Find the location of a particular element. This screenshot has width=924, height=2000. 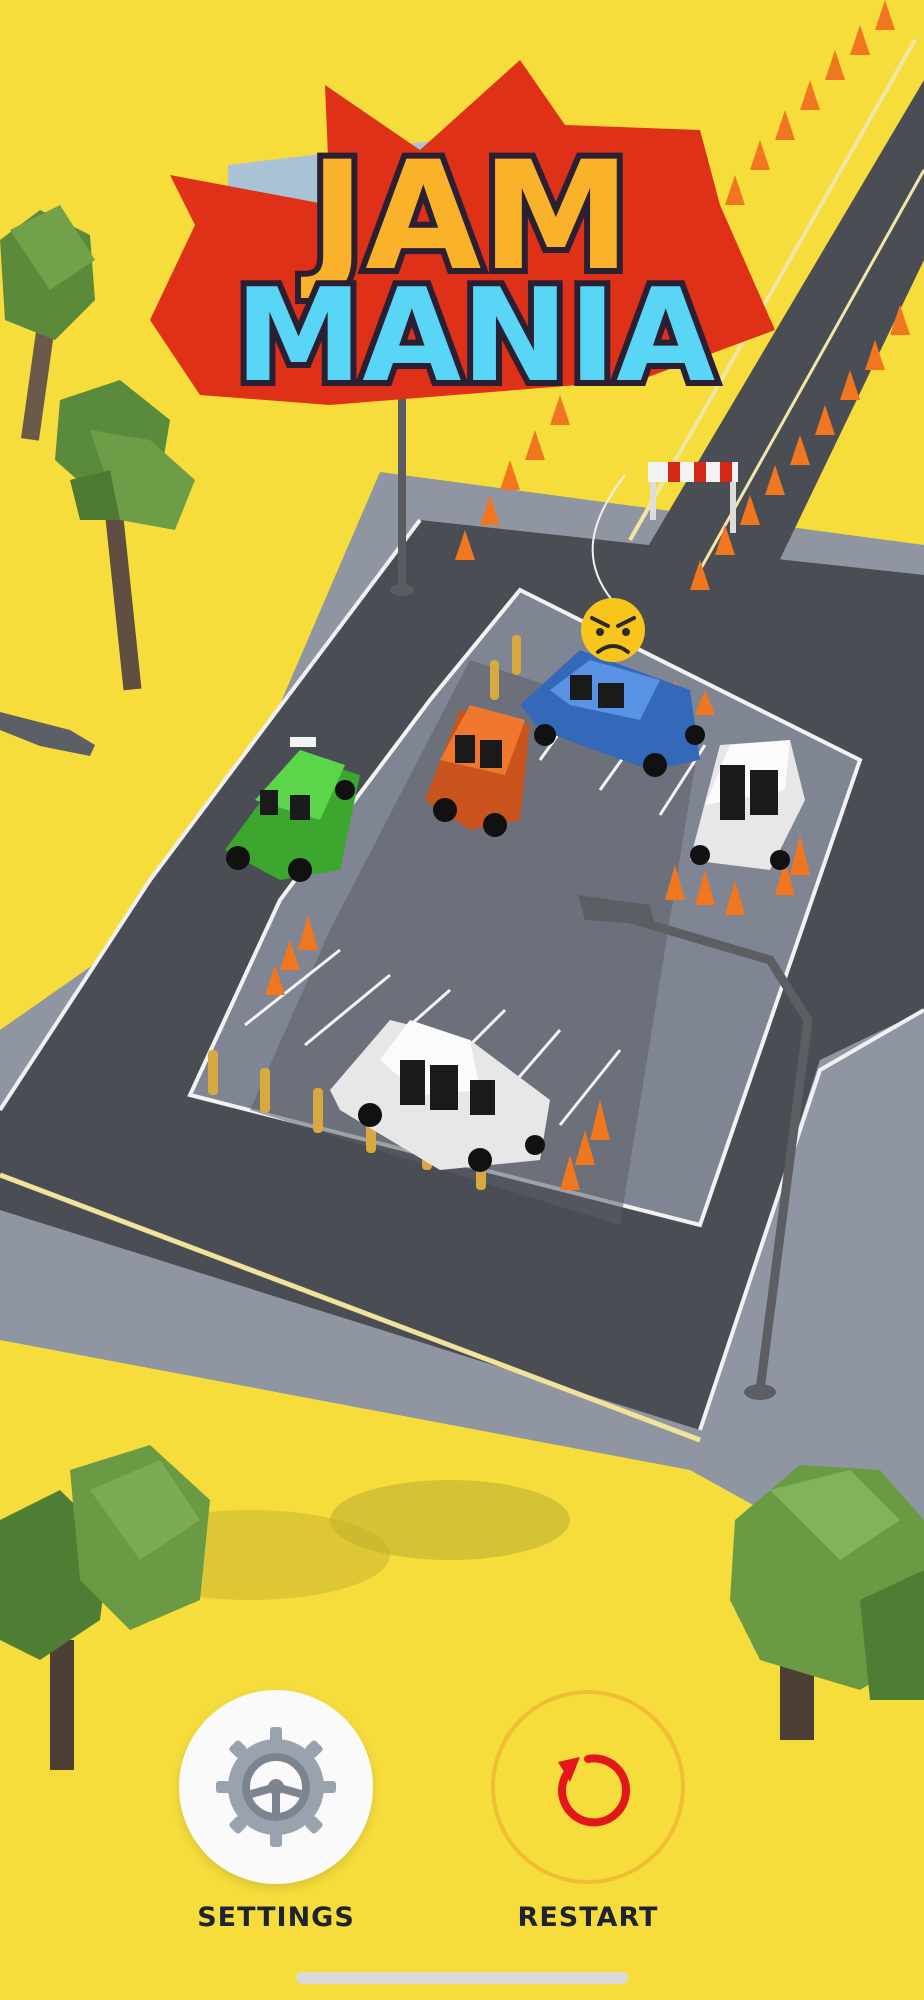

settings-button is located at coordinates (276, 1787).